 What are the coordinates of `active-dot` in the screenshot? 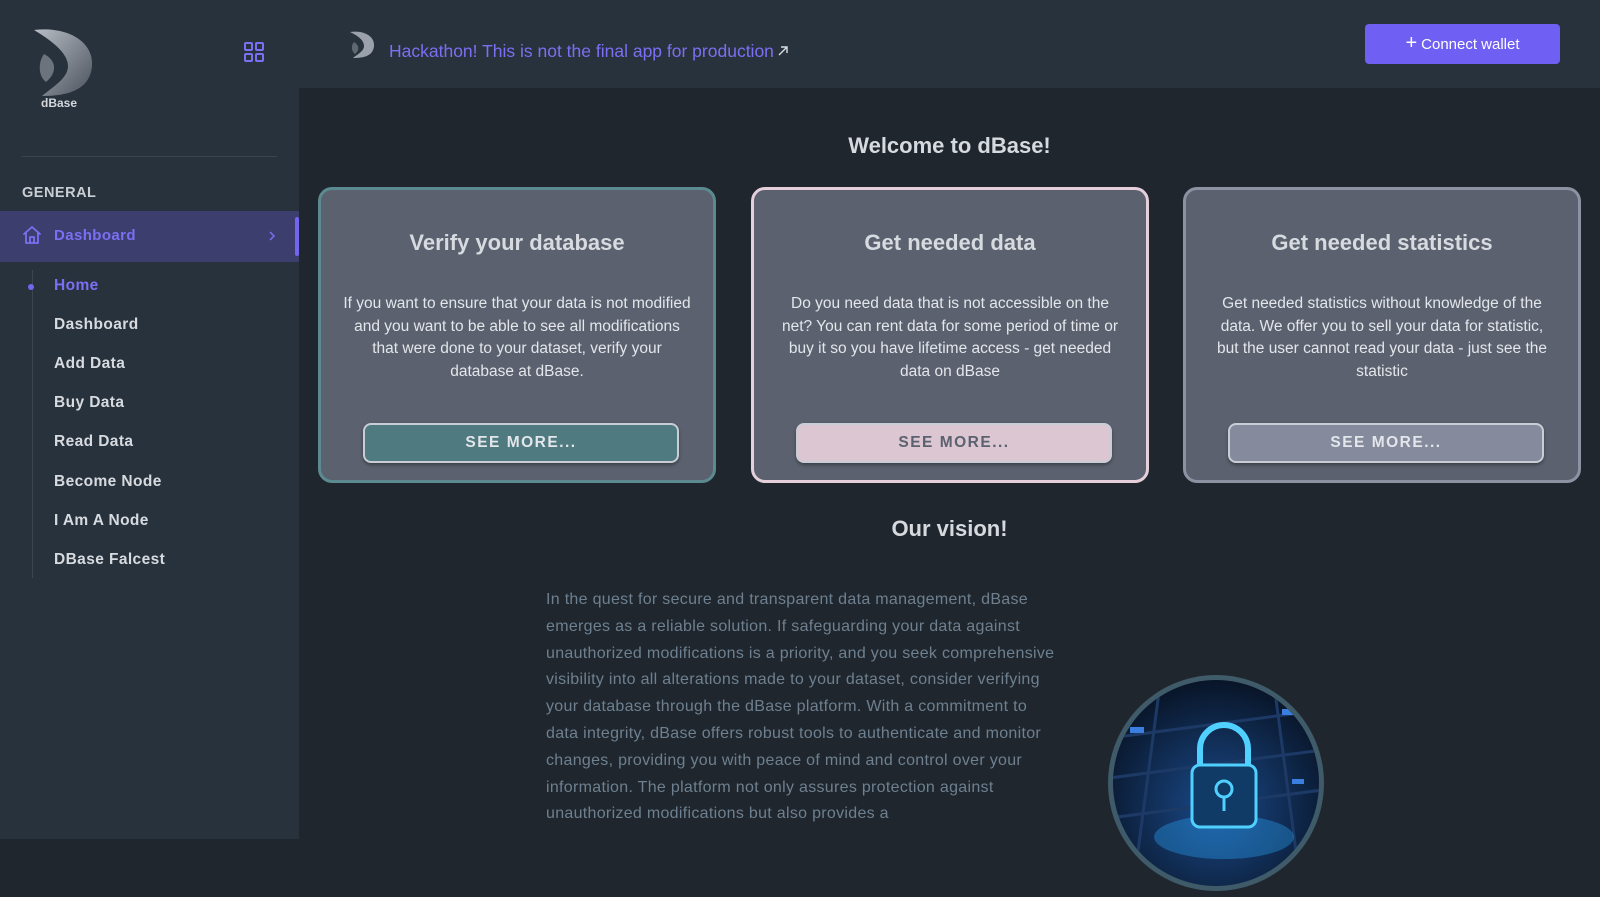 It's located at (31, 287).